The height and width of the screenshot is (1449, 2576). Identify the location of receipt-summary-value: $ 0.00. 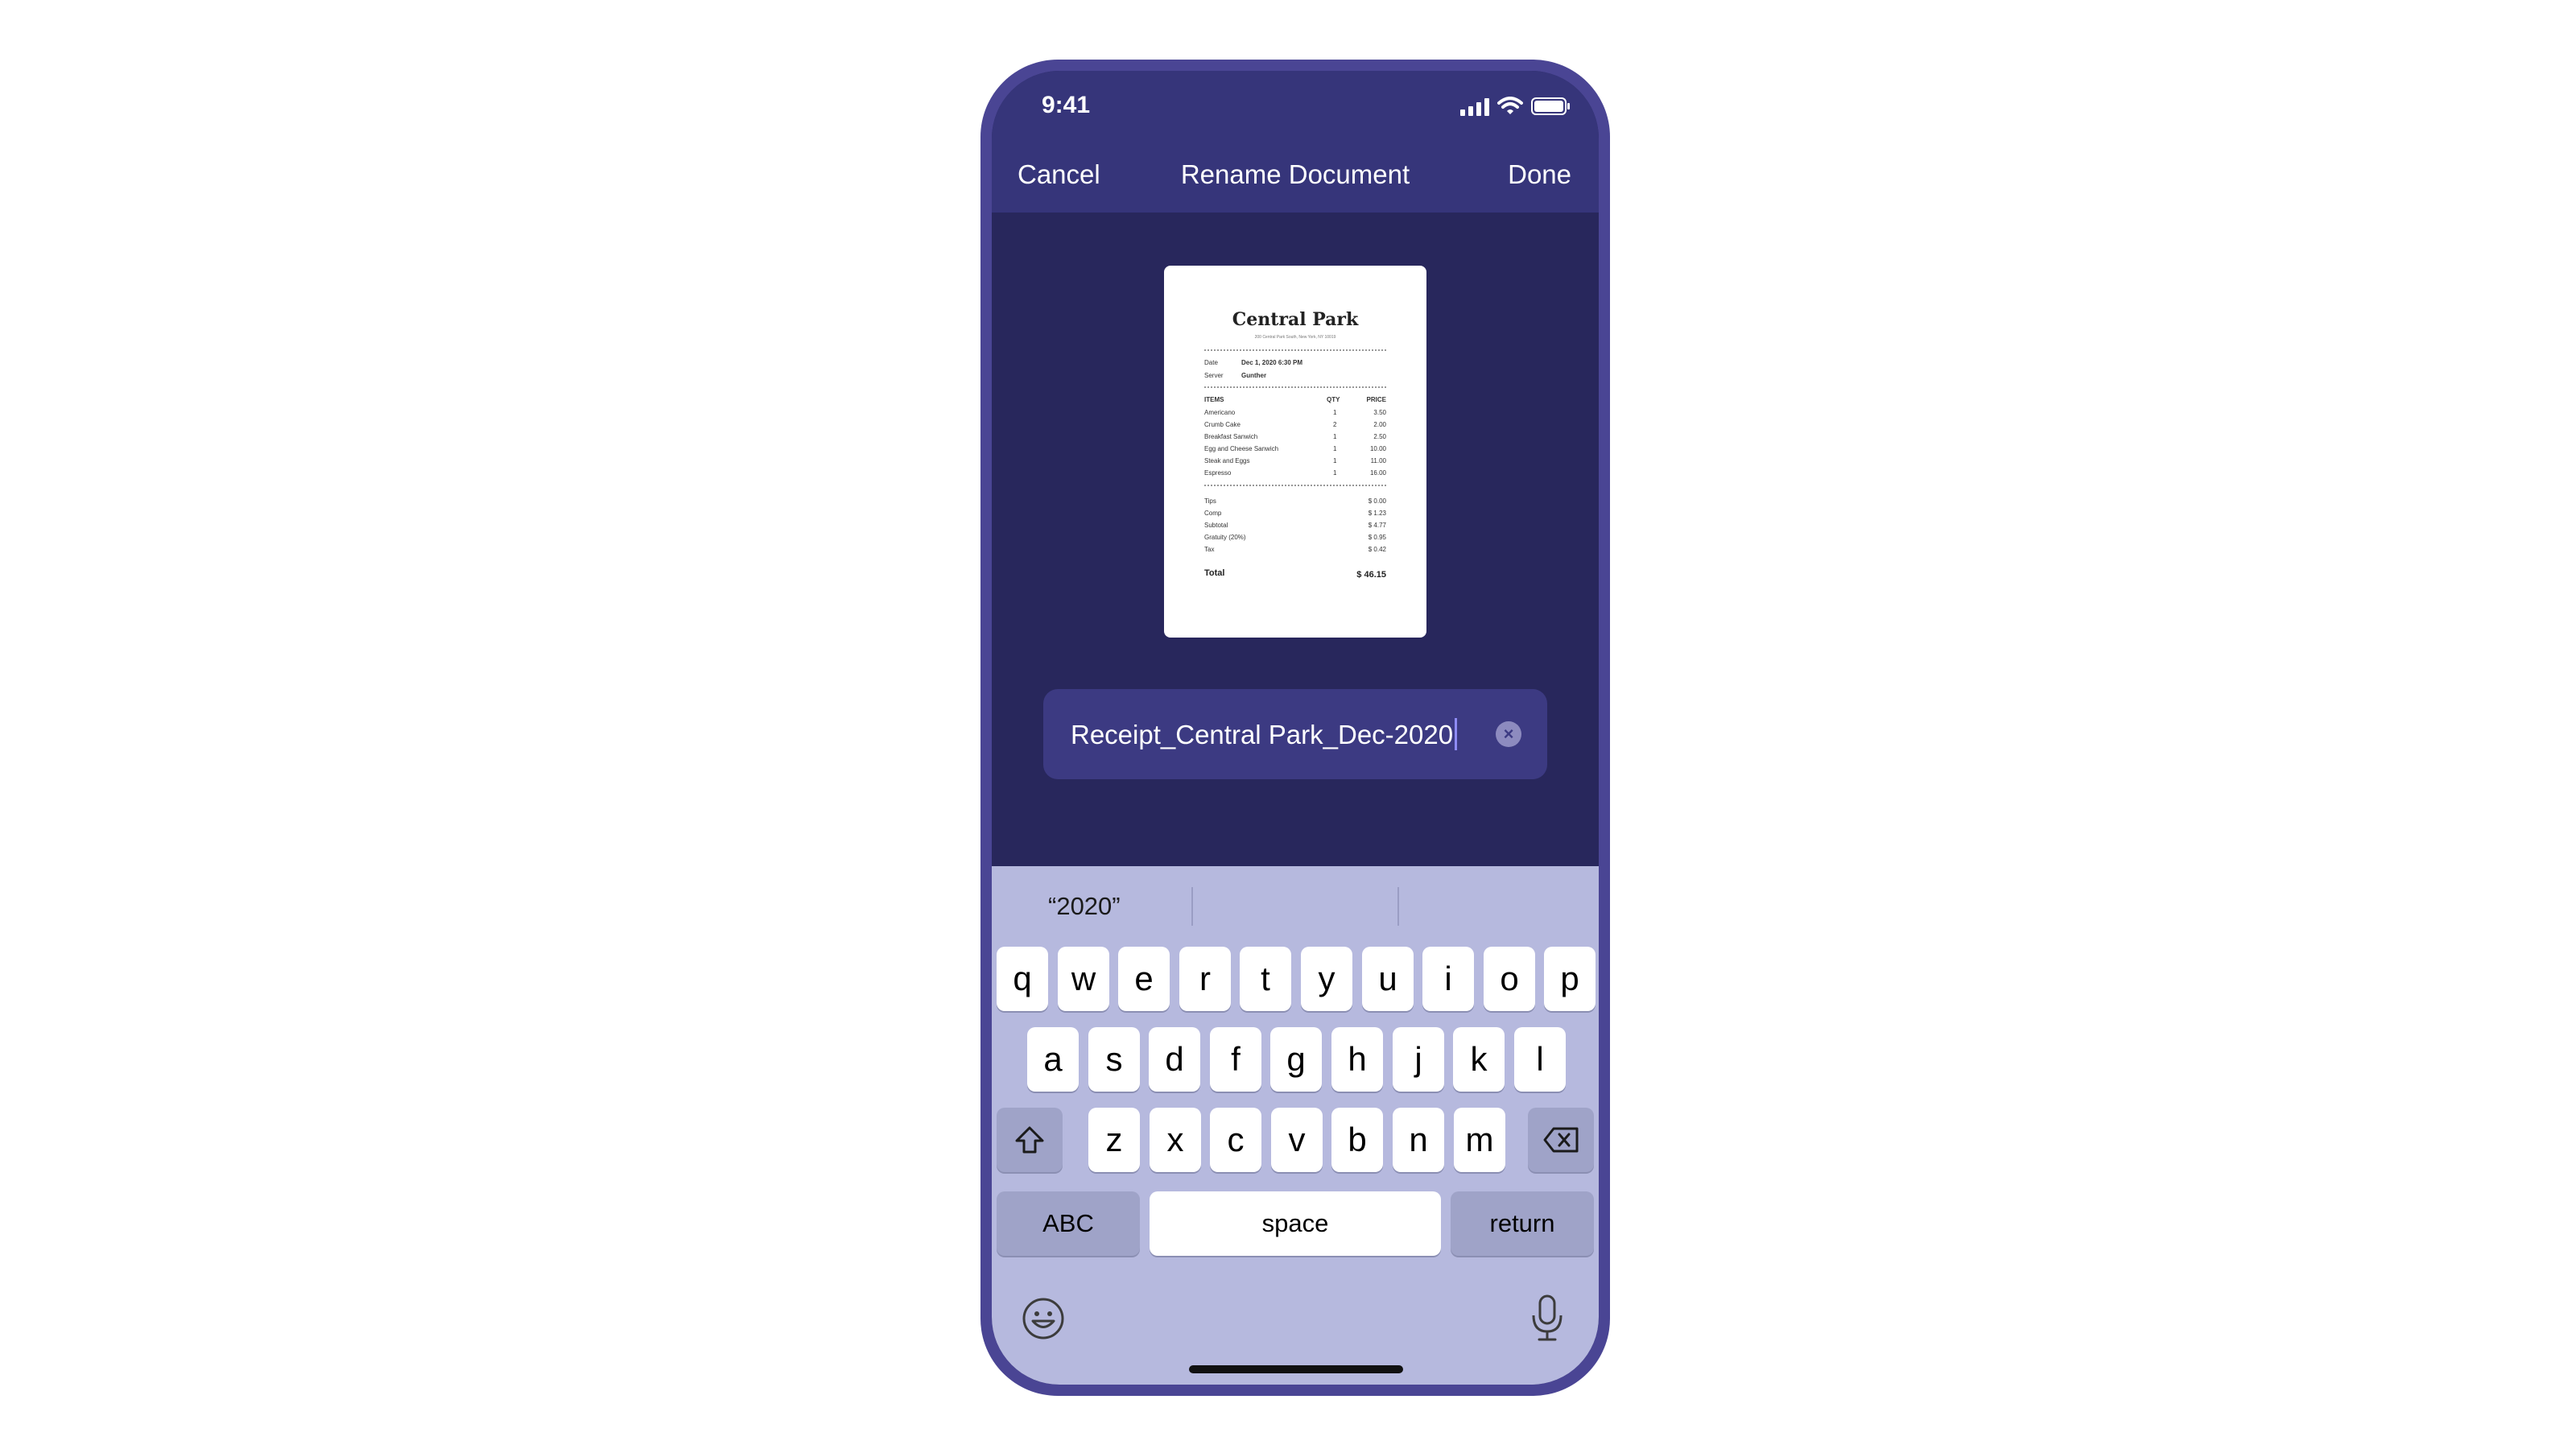
(1377, 501).